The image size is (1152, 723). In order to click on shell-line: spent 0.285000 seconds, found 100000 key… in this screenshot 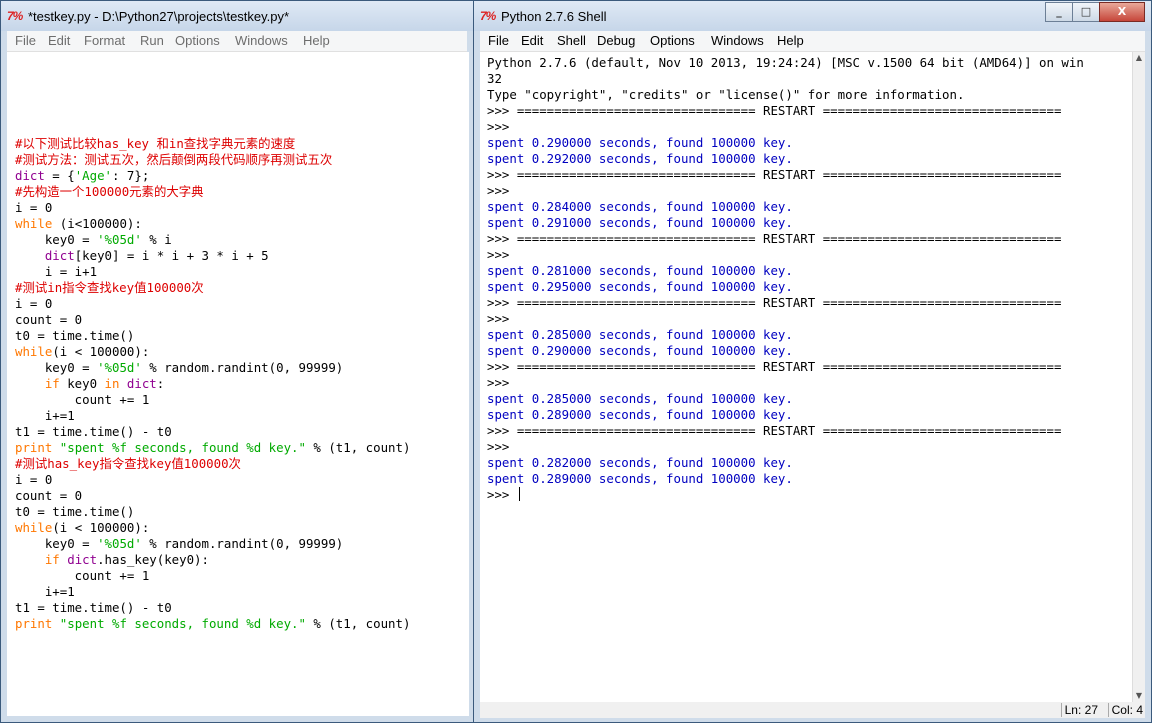, I will do `click(785, 399)`.